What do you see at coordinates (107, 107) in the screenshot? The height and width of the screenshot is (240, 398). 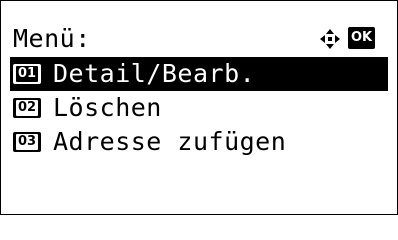 I see `menu-item-label: Löschen` at bounding box center [107, 107].